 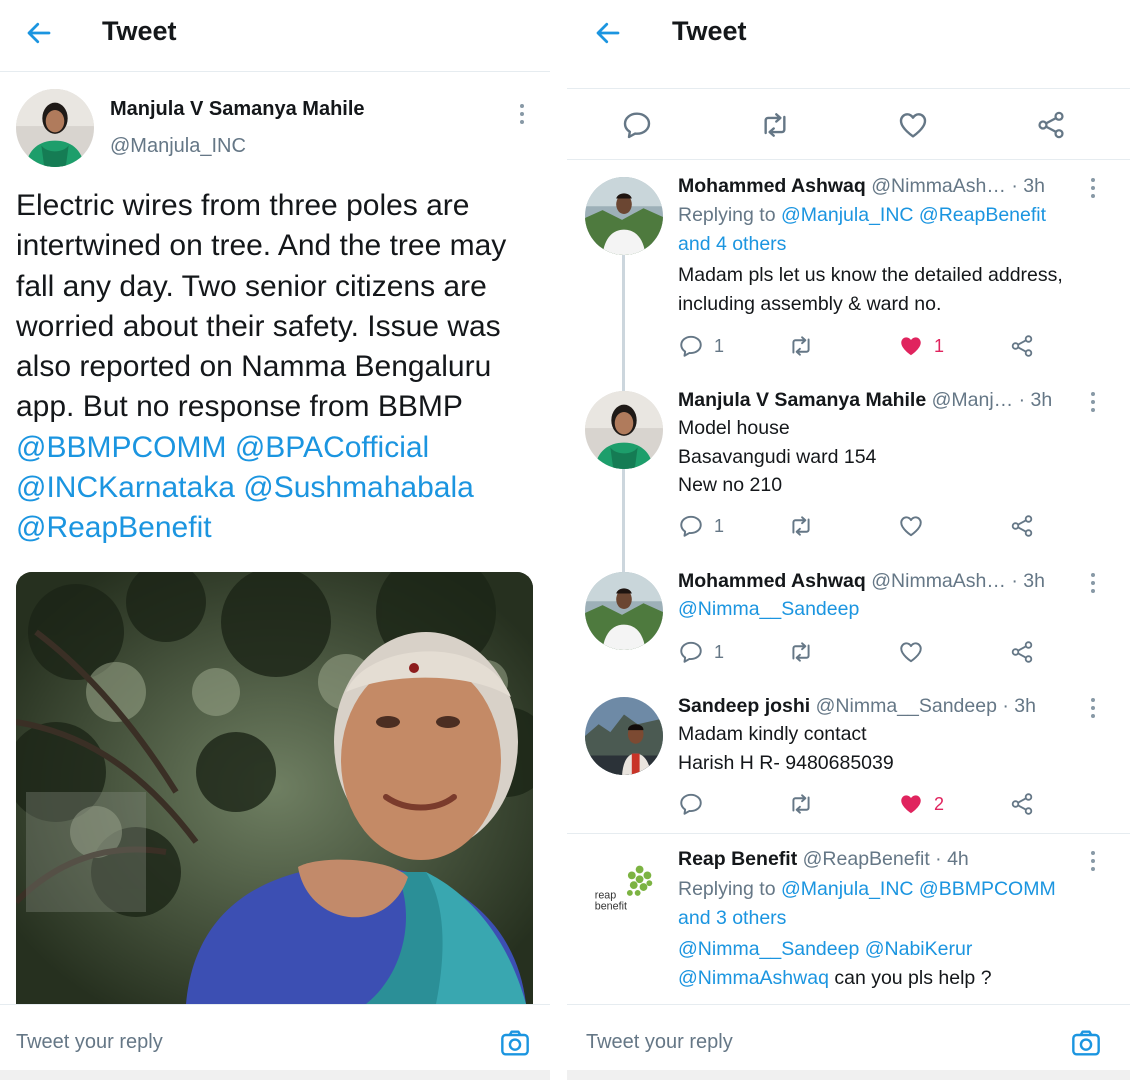 What do you see at coordinates (691, 804) in the screenshot?
I see `reply-action` at bounding box center [691, 804].